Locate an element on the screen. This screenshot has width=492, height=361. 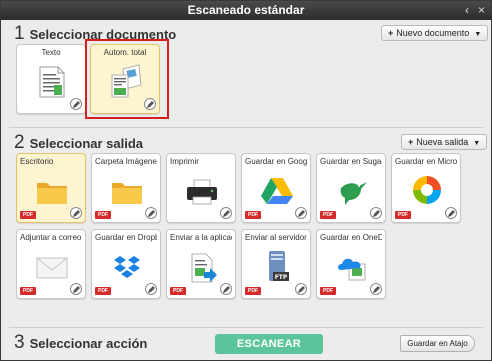
output-card-carpeta-imagenes: Carpeta Imágenes PDF is located at coordinates (126, 188).